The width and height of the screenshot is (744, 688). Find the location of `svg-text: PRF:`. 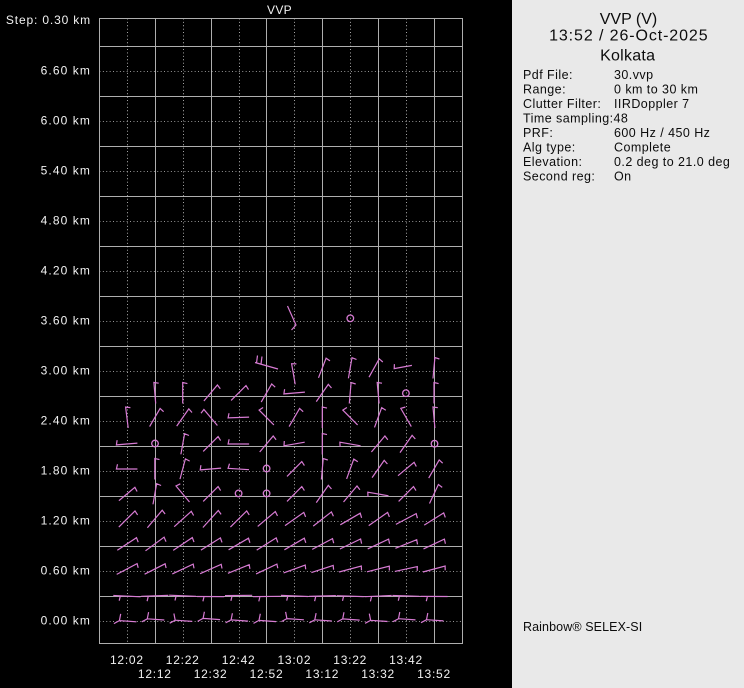

svg-text: PRF: is located at coordinates (538, 133).